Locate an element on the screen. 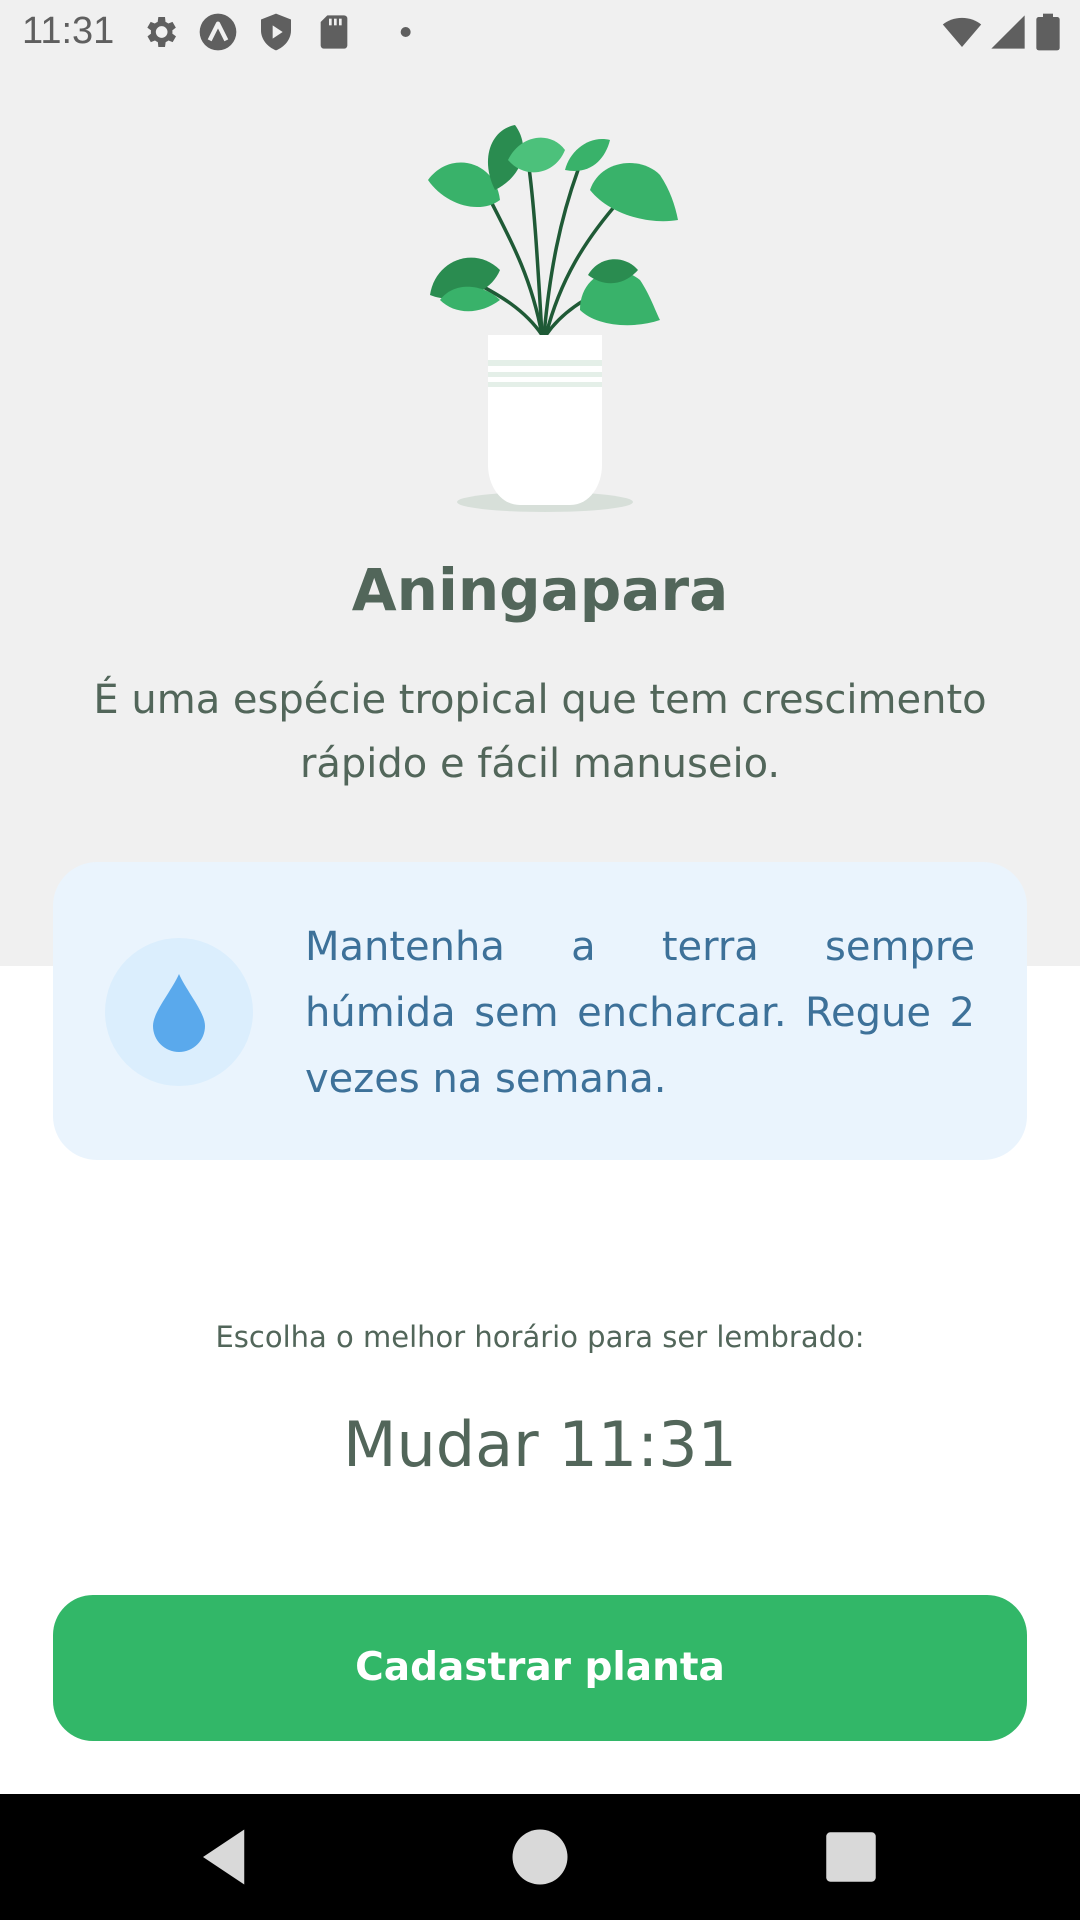 Image resolution: width=1080 pixels, height=1920 pixels. home-icon is located at coordinates (540, 1857).